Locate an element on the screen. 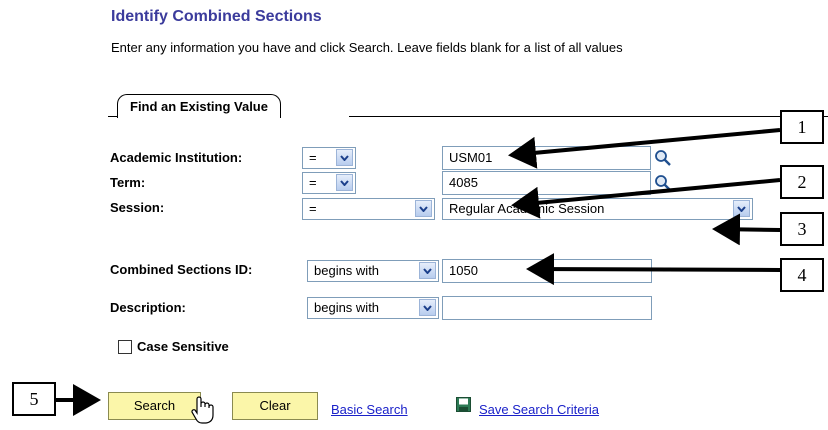 Image resolution: width=828 pixels, height=430 pixels. callout-box-3: 3 is located at coordinates (802, 229).